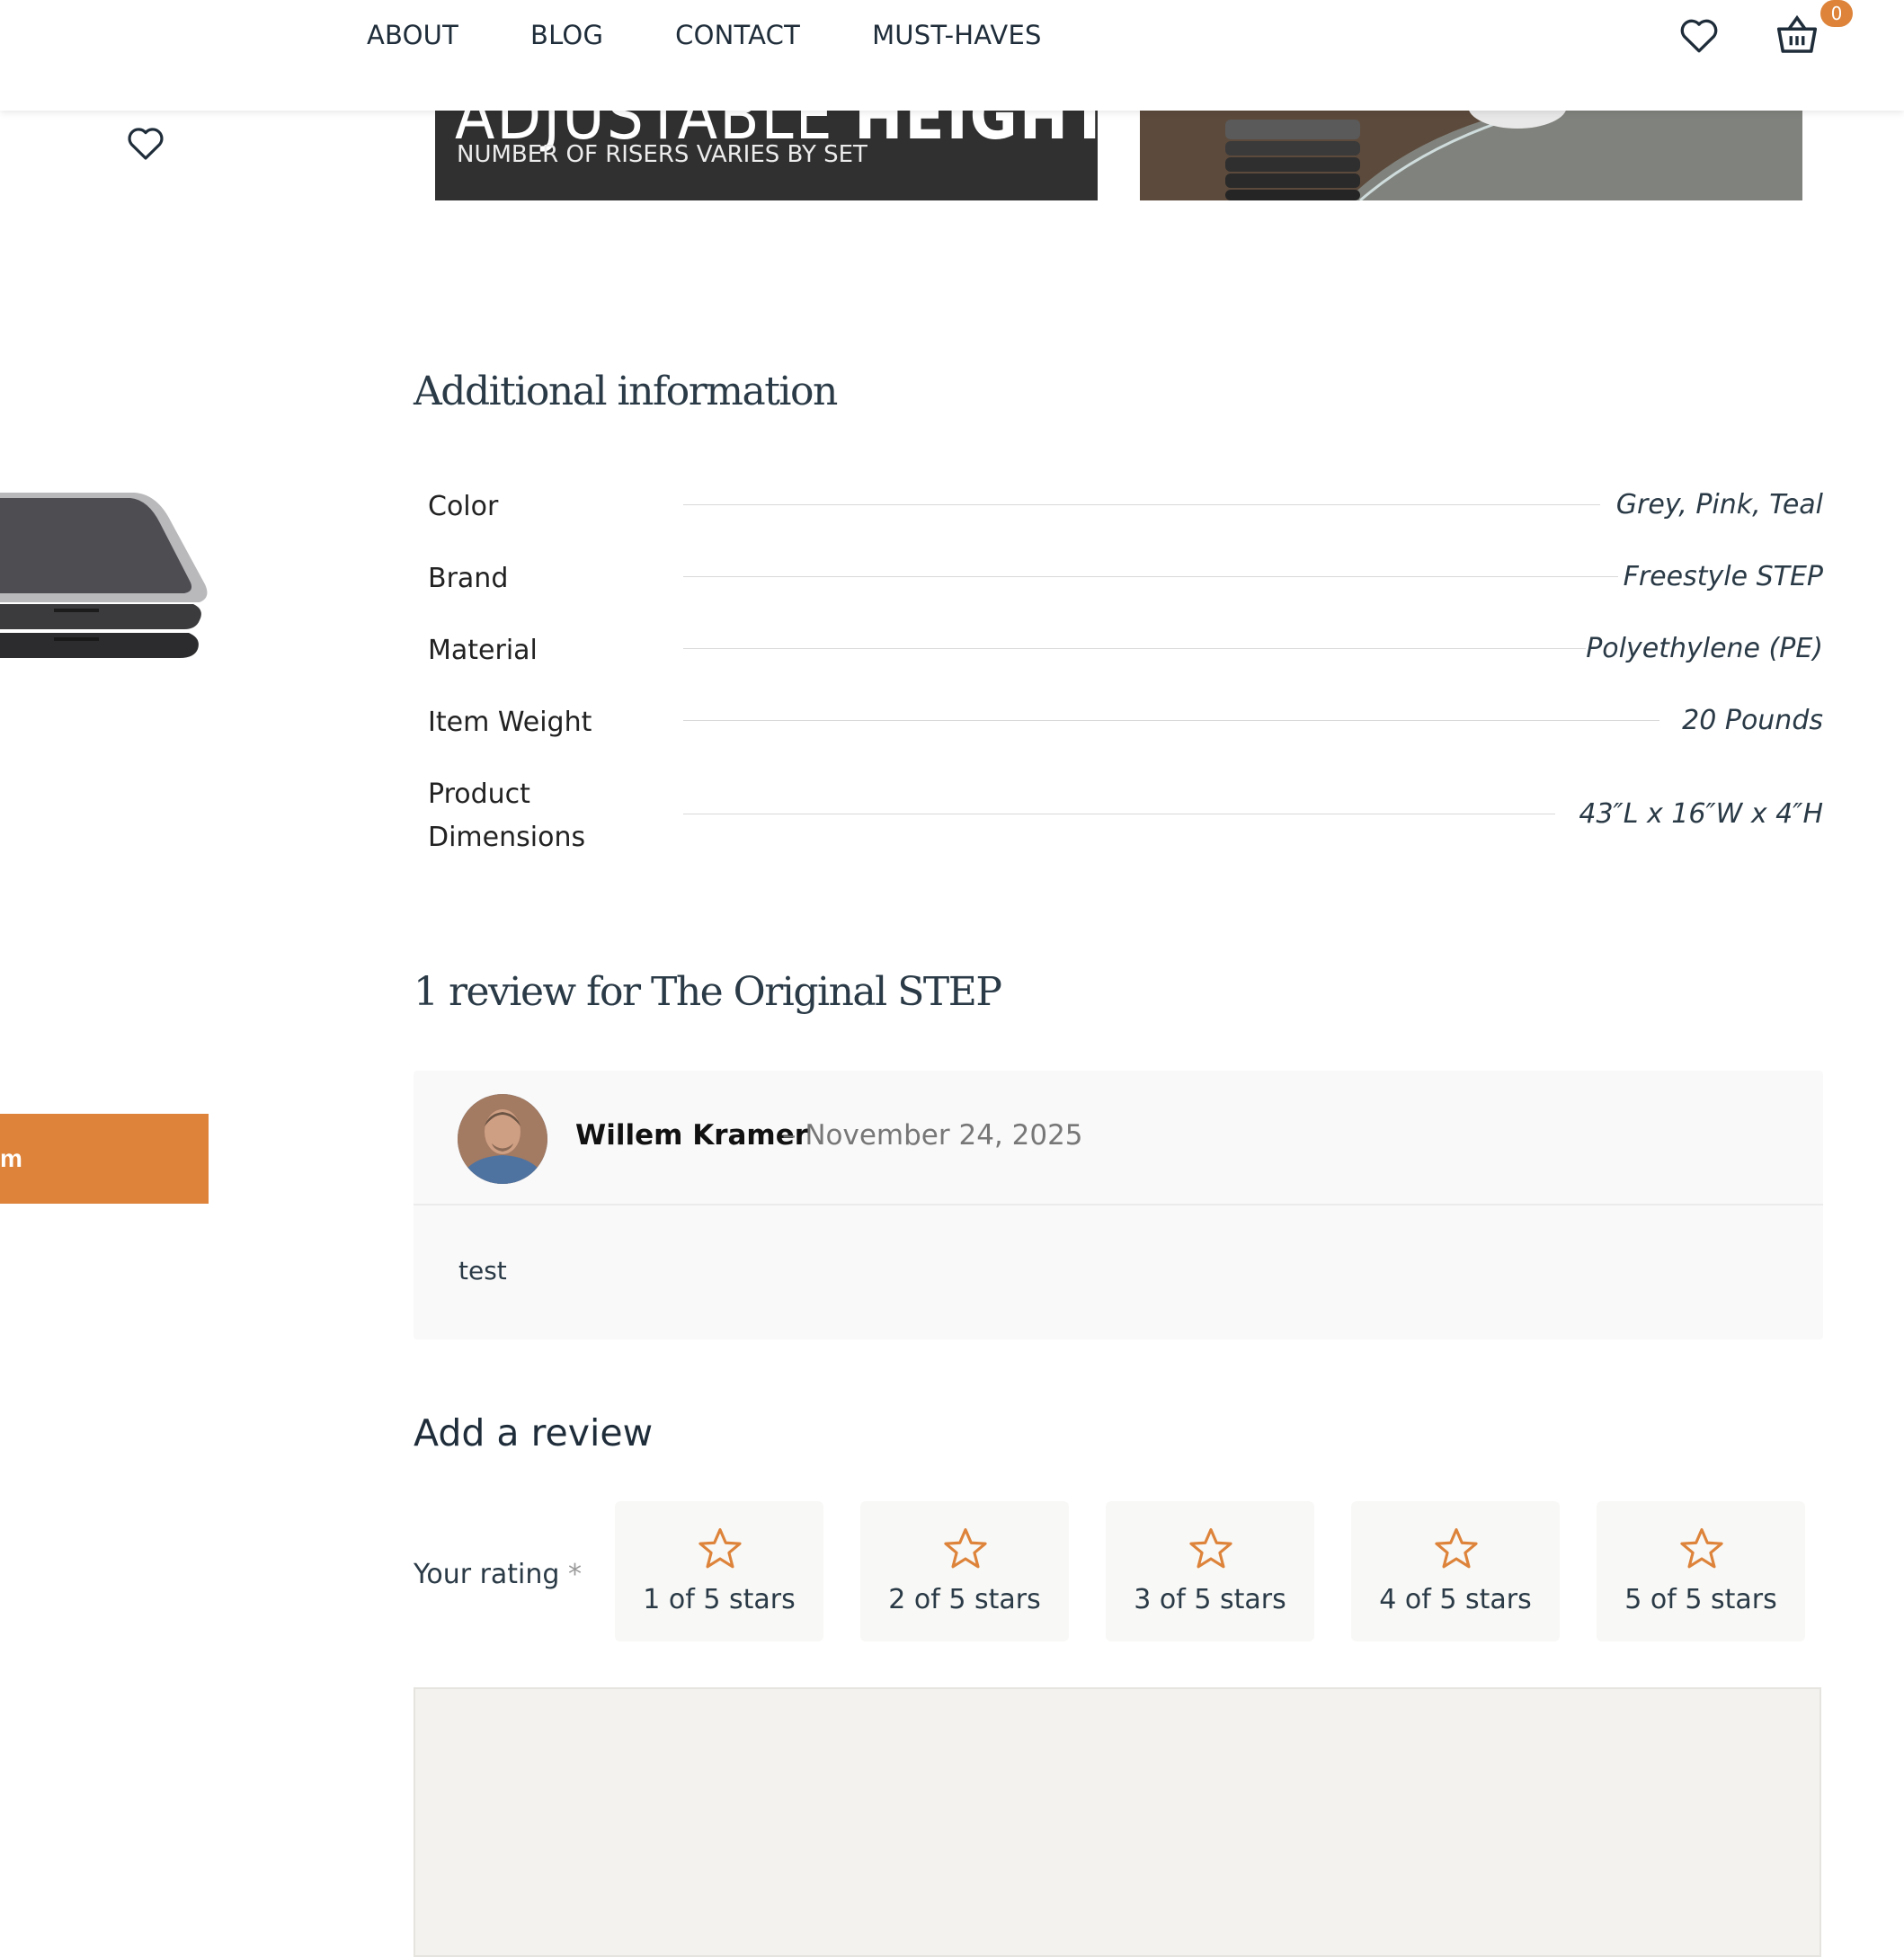  What do you see at coordinates (719, 1571) in the screenshot?
I see `rating-1-star-button: 1 of 5 stars` at bounding box center [719, 1571].